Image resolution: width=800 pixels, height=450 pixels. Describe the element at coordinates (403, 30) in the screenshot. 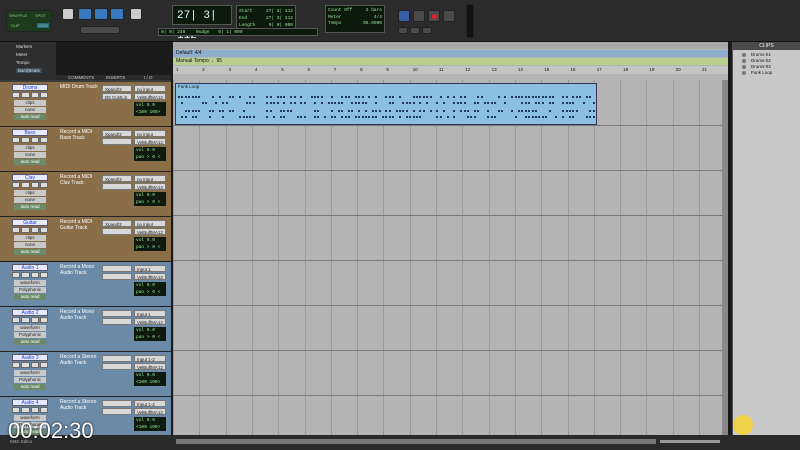

I see `rewind-button` at that location.